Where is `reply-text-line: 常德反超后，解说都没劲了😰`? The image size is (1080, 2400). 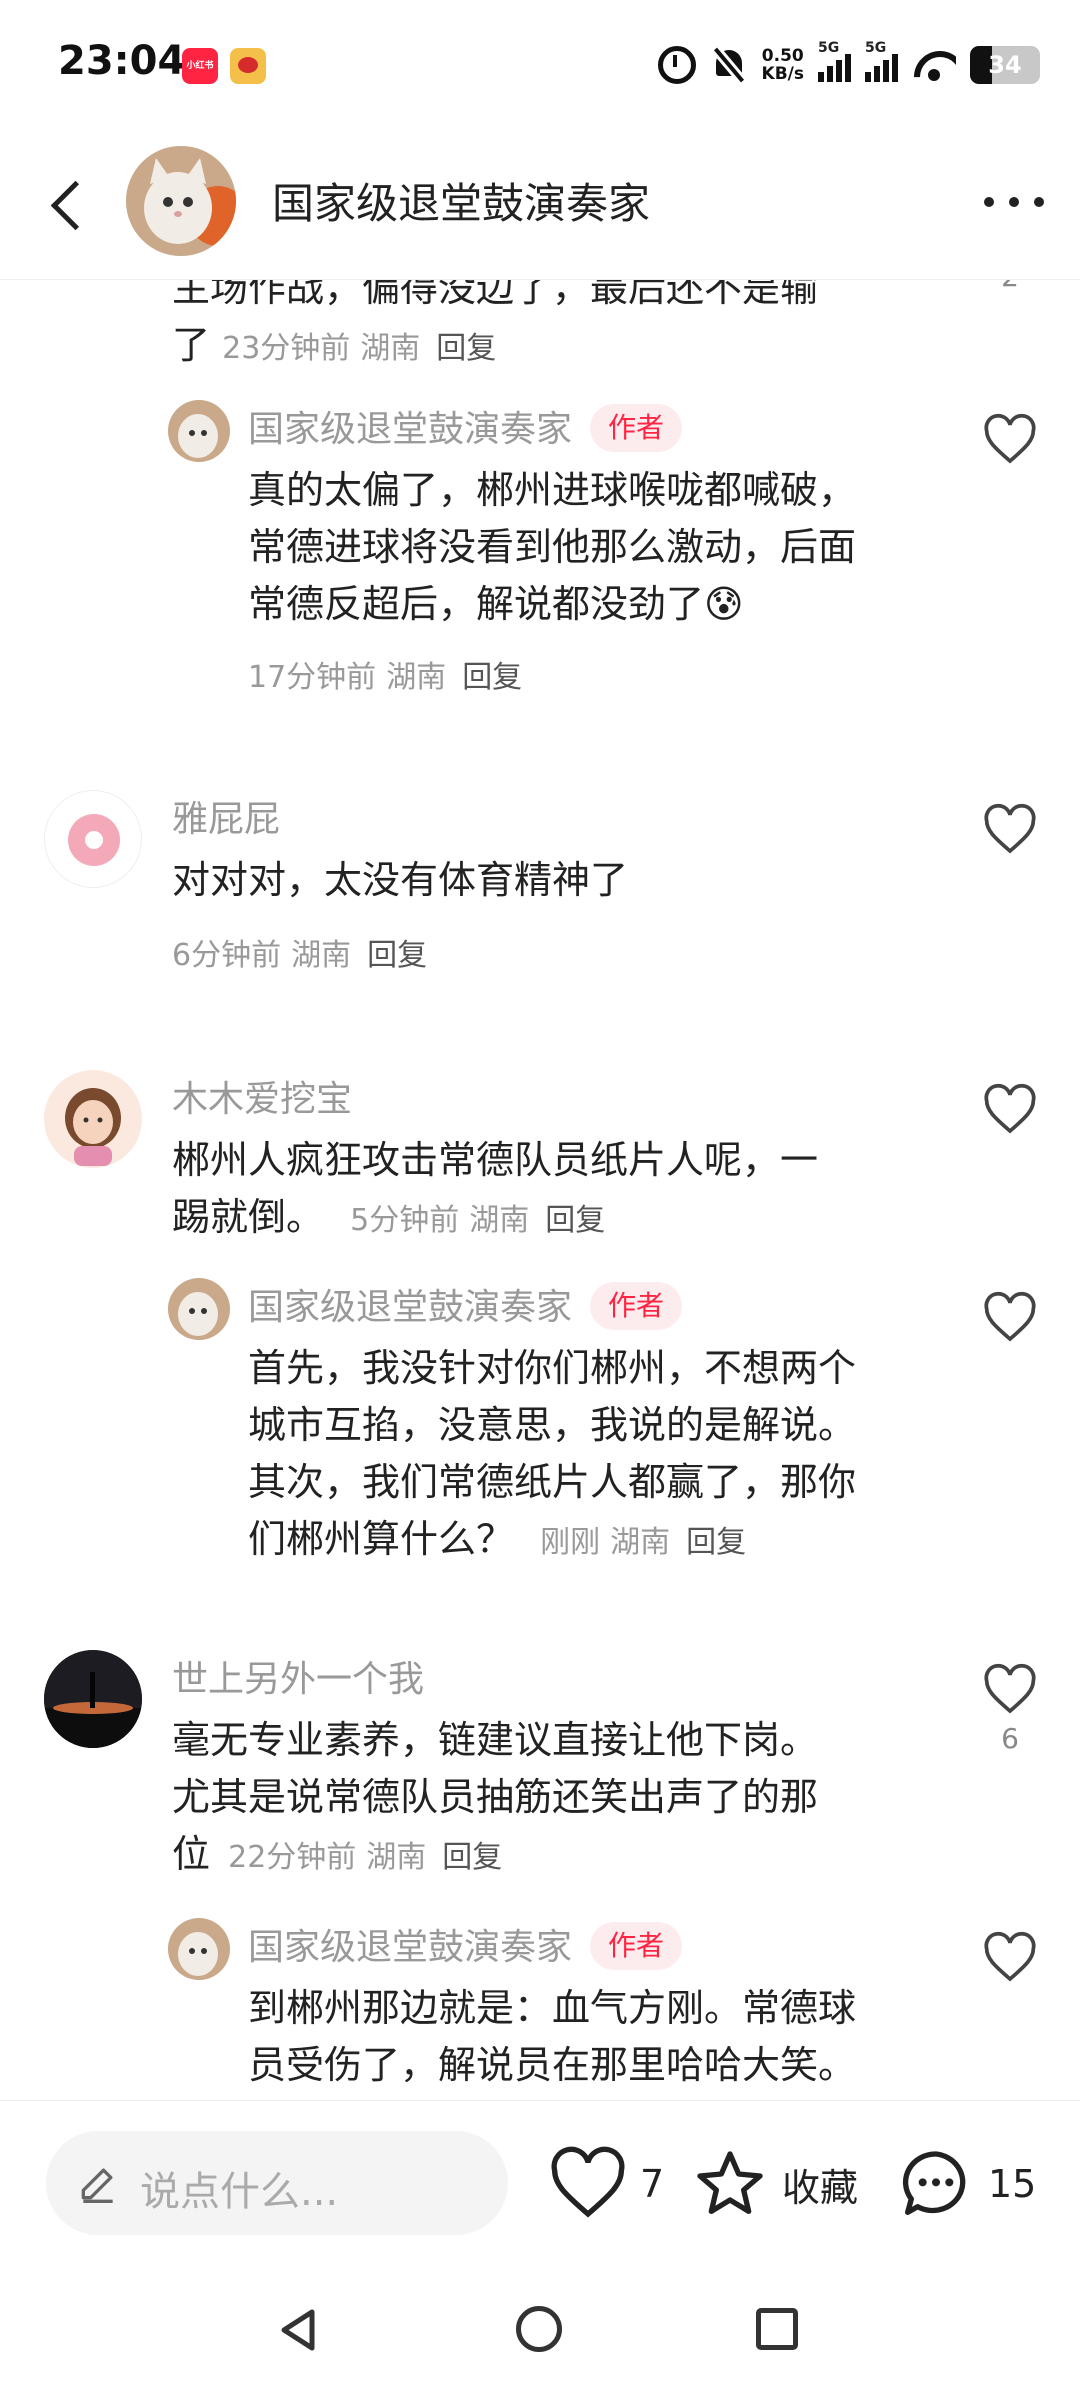
reply-text-line: 常德反超后，解说都没劲了😰 is located at coordinates (496, 604).